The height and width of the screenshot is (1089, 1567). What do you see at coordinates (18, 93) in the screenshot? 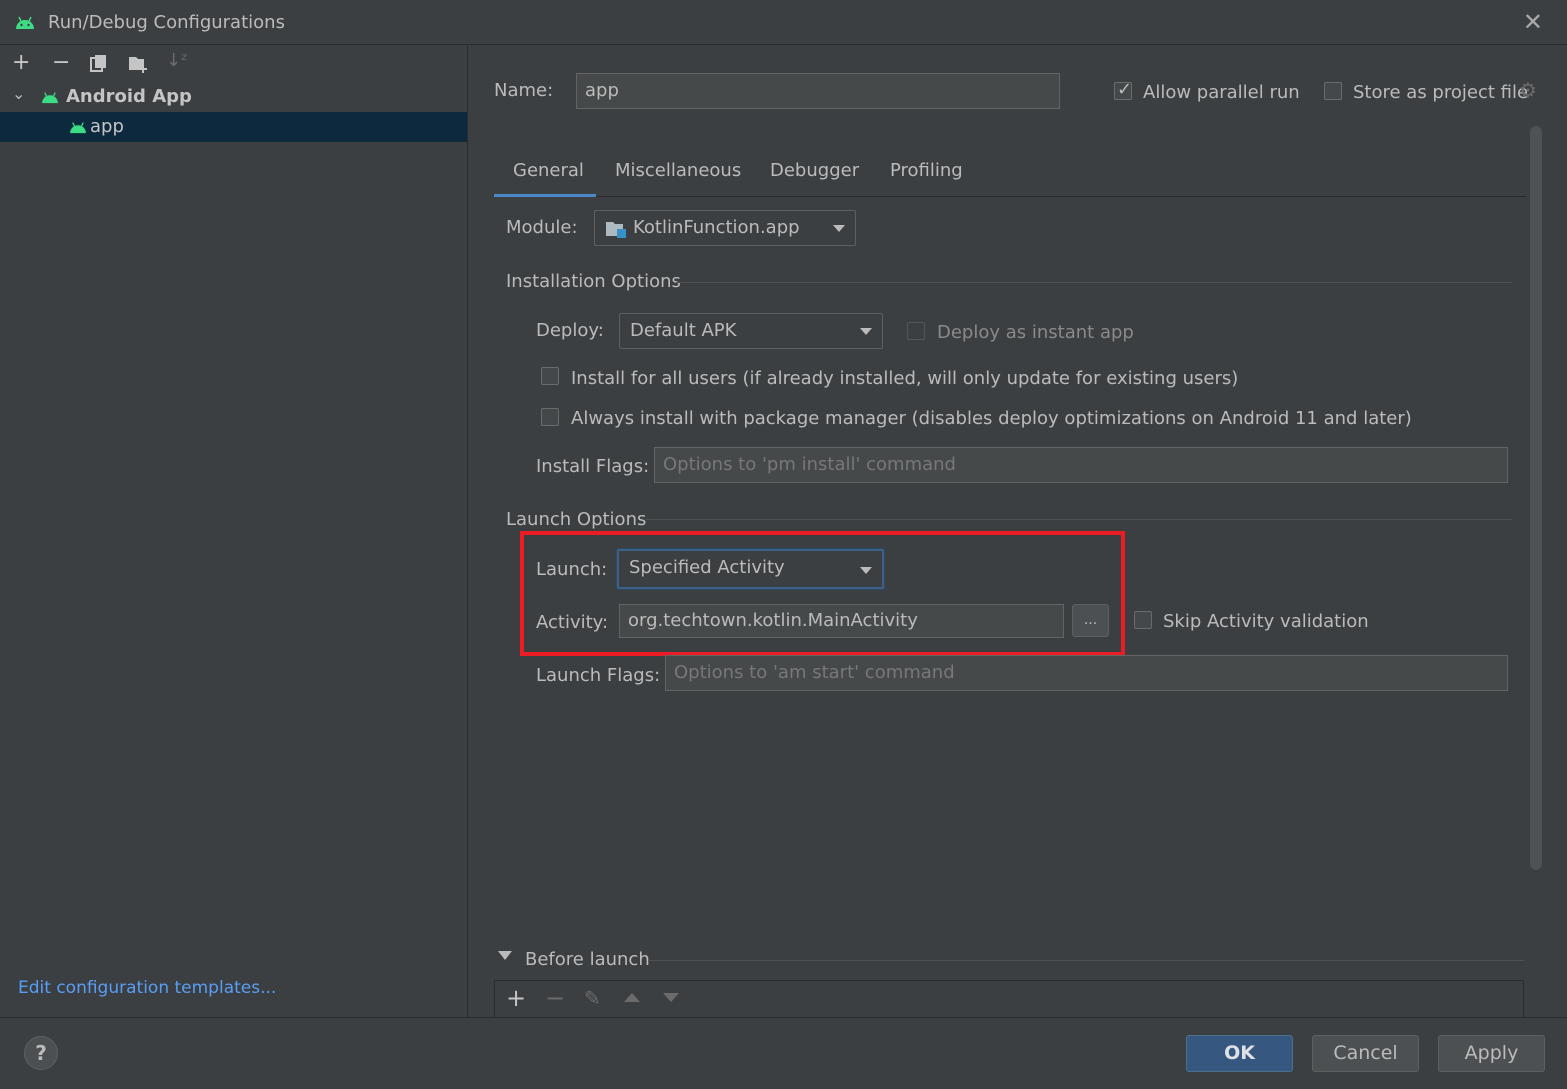
I see `chevron-down-icon: ⌄` at bounding box center [18, 93].